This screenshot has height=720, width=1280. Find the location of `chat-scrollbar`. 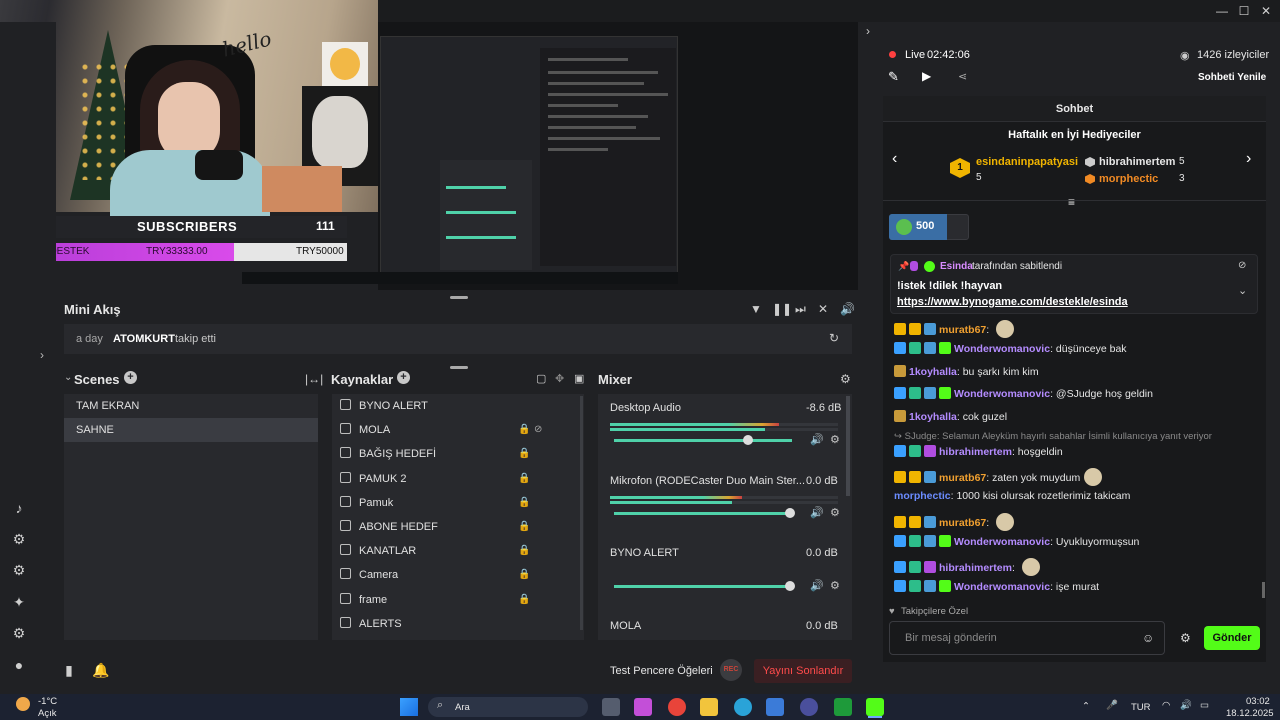

chat-scrollbar is located at coordinates (1263, 590).